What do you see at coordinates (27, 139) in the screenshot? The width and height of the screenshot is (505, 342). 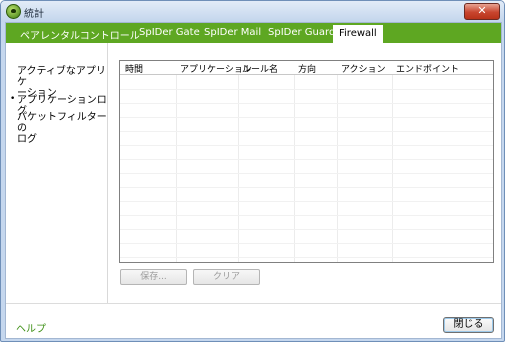 I see `sidebar-item-label: ログ` at bounding box center [27, 139].